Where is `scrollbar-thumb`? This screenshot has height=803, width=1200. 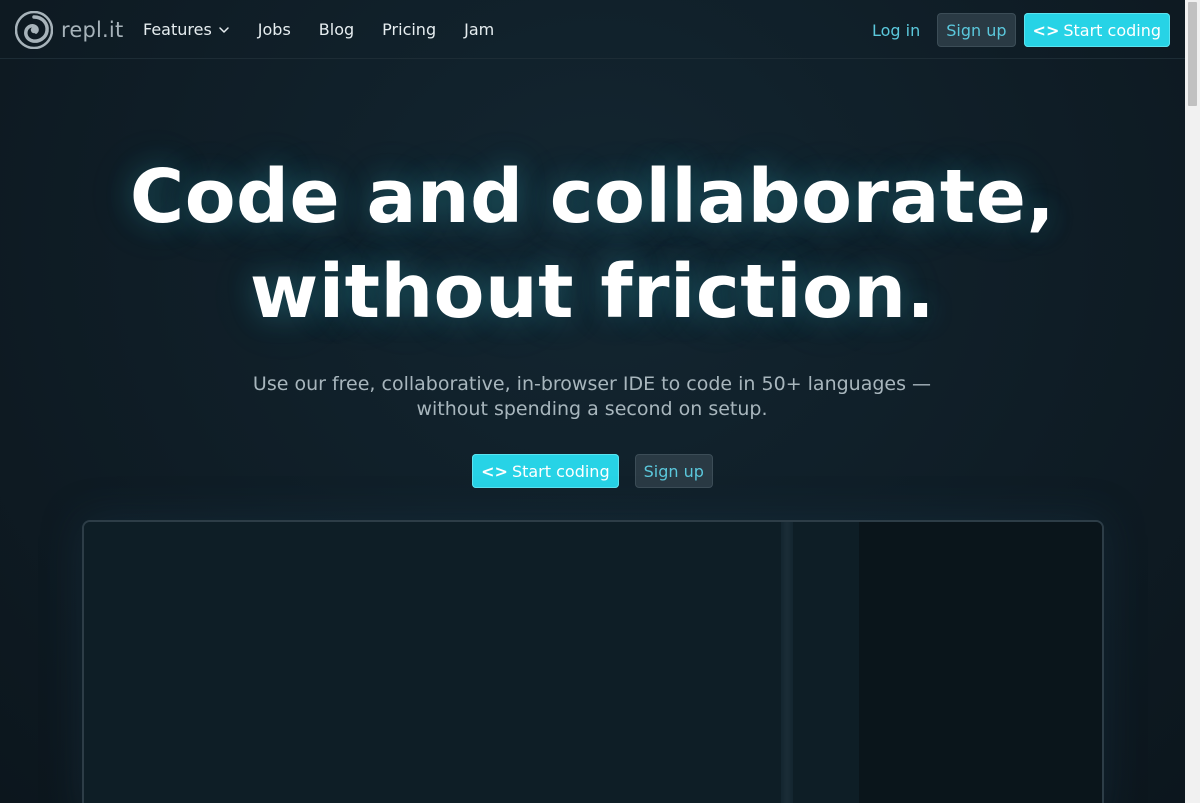
scrollbar-thumb is located at coordinates (1192, 54).